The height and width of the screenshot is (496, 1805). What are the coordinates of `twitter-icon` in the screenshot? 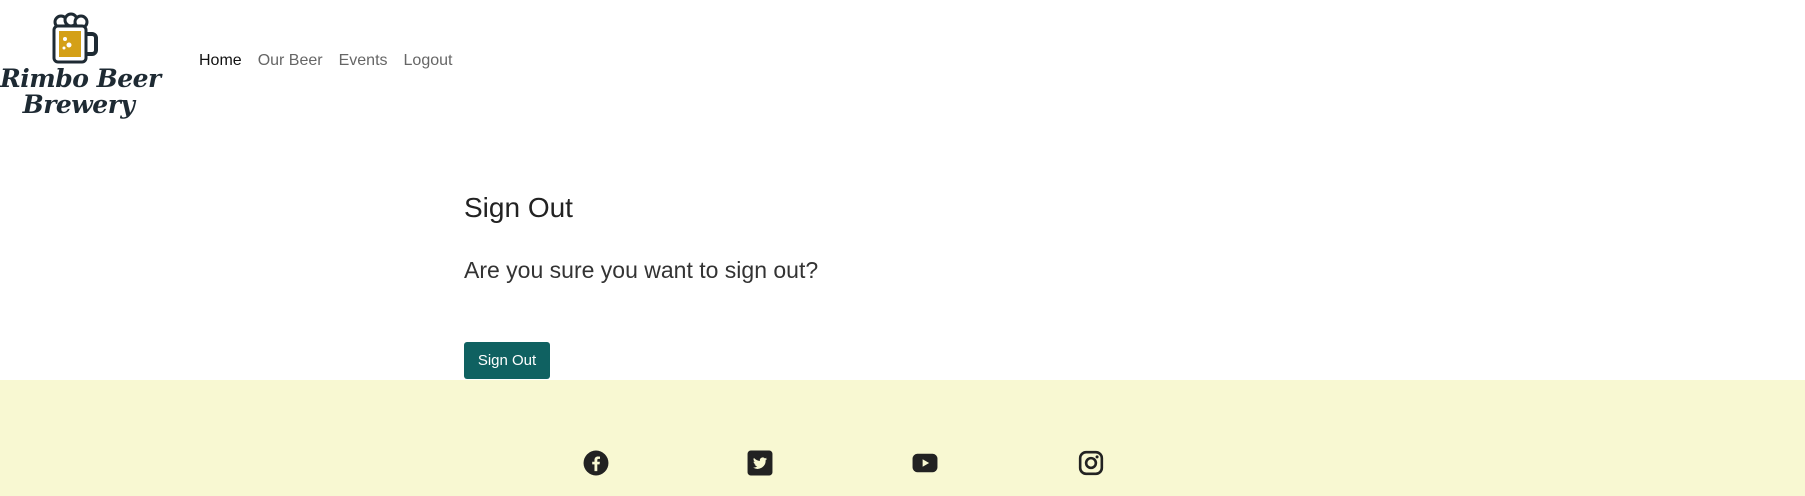 It's located at (760, 463).